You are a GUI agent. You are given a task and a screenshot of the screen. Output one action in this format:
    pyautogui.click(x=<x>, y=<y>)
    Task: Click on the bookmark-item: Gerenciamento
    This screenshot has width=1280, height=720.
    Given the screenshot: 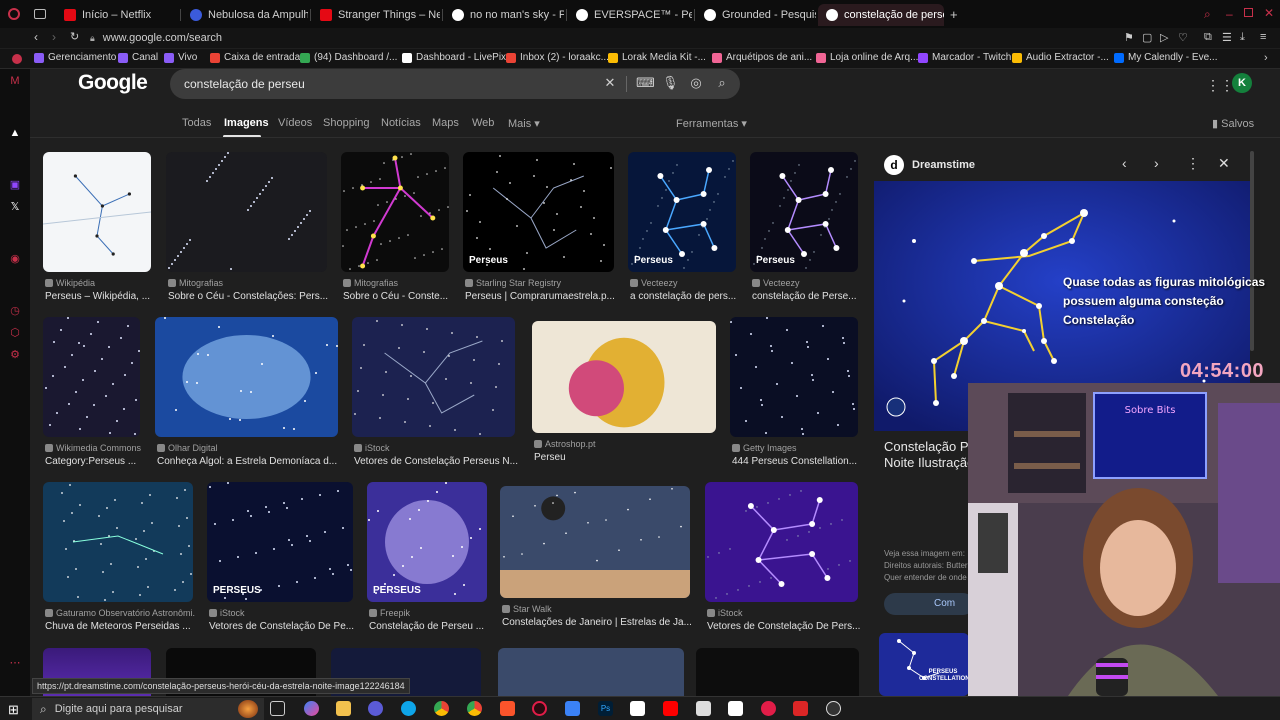 What is the action you would take?
    pyautogui.click(x=75, y=57)
    